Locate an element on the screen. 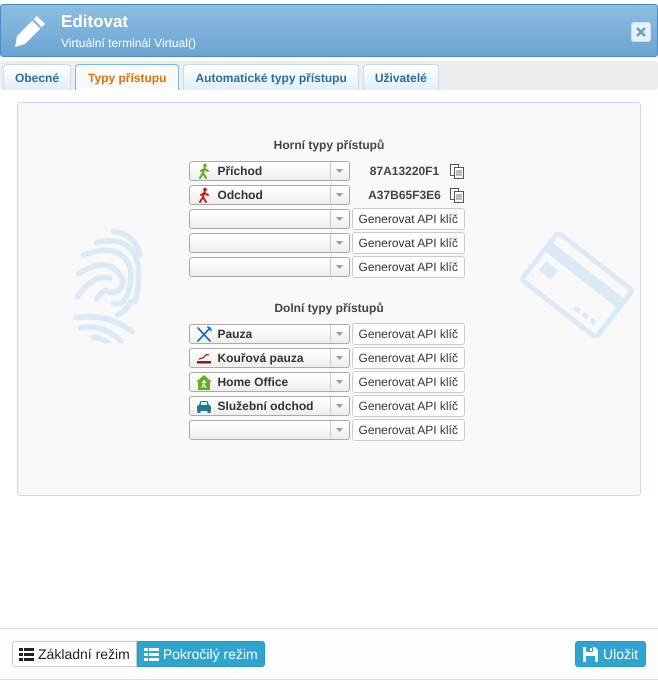  house-icon is located at coordinates (204, 382).